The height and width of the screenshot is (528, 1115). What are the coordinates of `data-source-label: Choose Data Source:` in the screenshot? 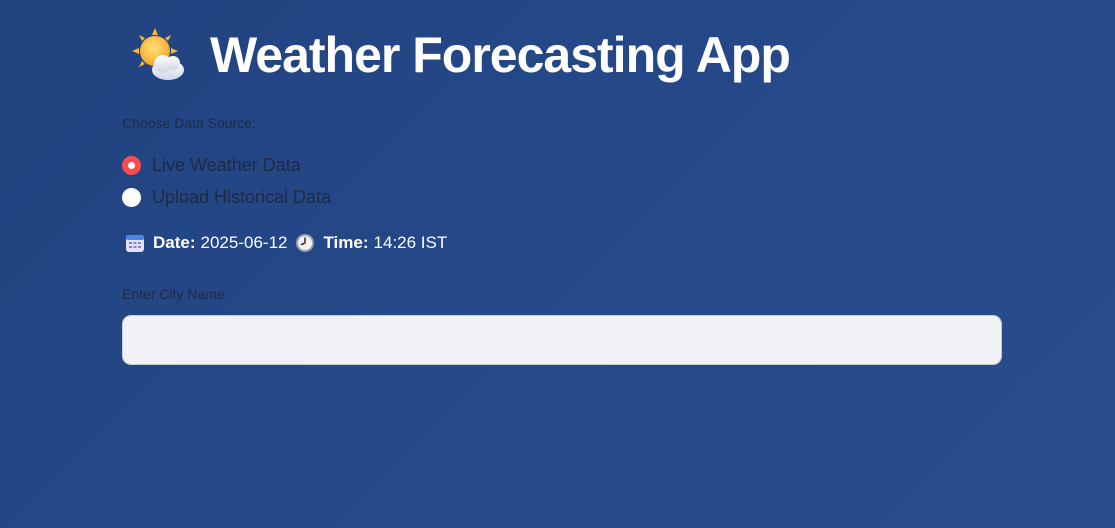 It's located at (189, 123).